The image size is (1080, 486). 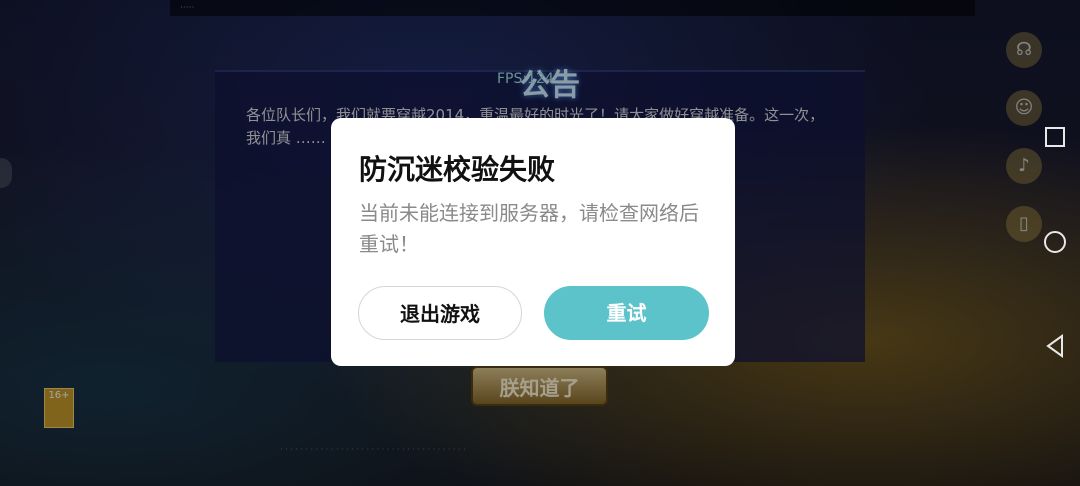 I want to click on system-nav-bar, so click(x=1055, y=243).